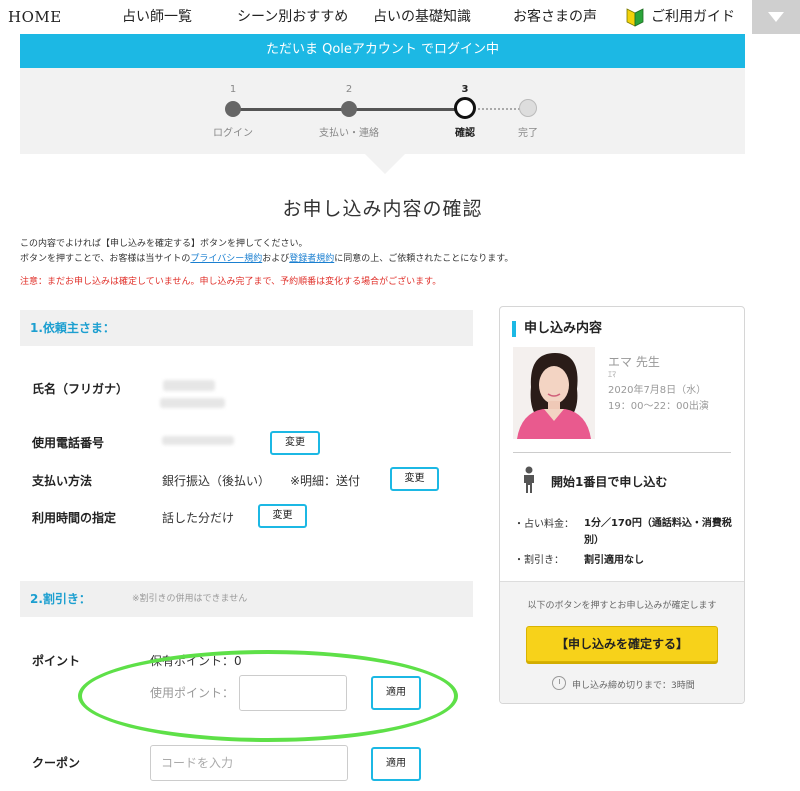 The image size is (800, 791). Describe the element at coordinates (226, 259) in the screenshot. I see `privacy-policy-link: プライバシー規約` at that location.